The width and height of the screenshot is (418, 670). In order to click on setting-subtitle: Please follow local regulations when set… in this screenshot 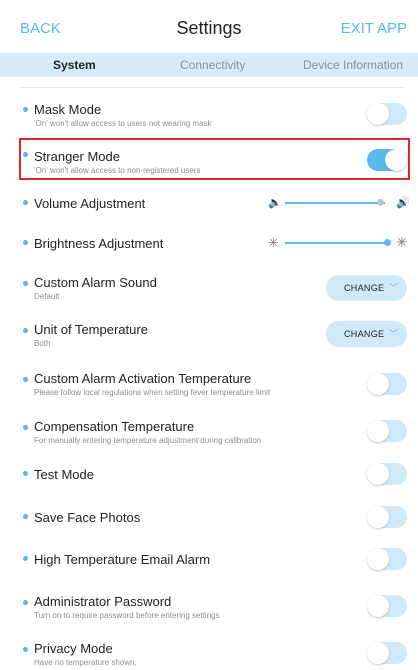, I will do `click(152, 392)`.